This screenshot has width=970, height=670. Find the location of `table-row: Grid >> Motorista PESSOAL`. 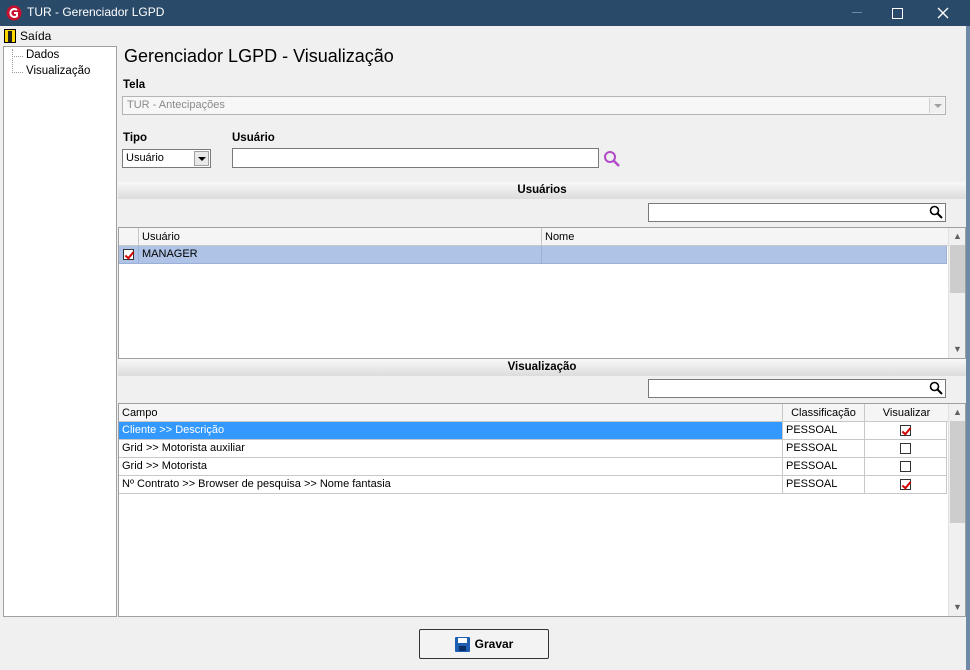

table-row: Grid >> Motorista PESSOAL is located at coordinates (533, 467).